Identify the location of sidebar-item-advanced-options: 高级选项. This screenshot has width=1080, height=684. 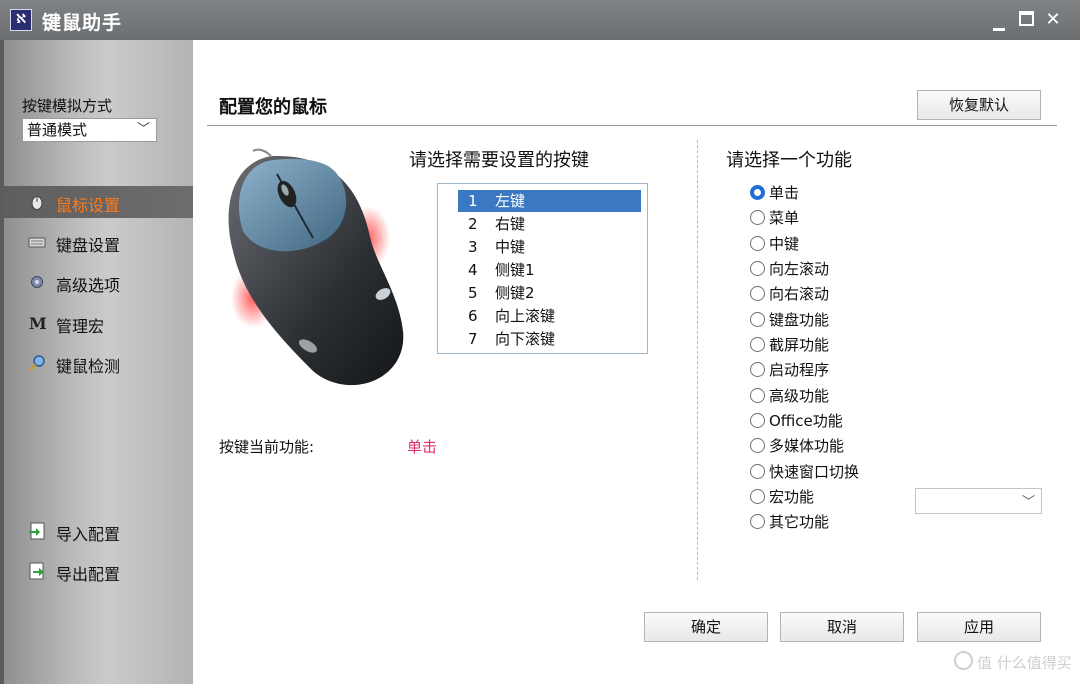
(98, 282).